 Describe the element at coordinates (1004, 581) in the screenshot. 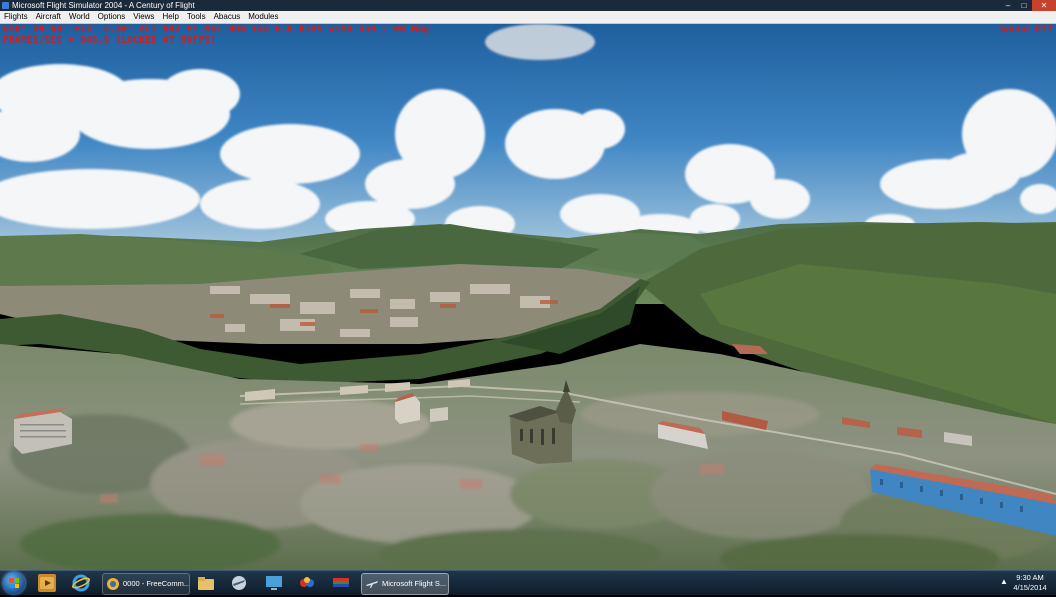

I see `tray-expand-icon: ▲` at that location.